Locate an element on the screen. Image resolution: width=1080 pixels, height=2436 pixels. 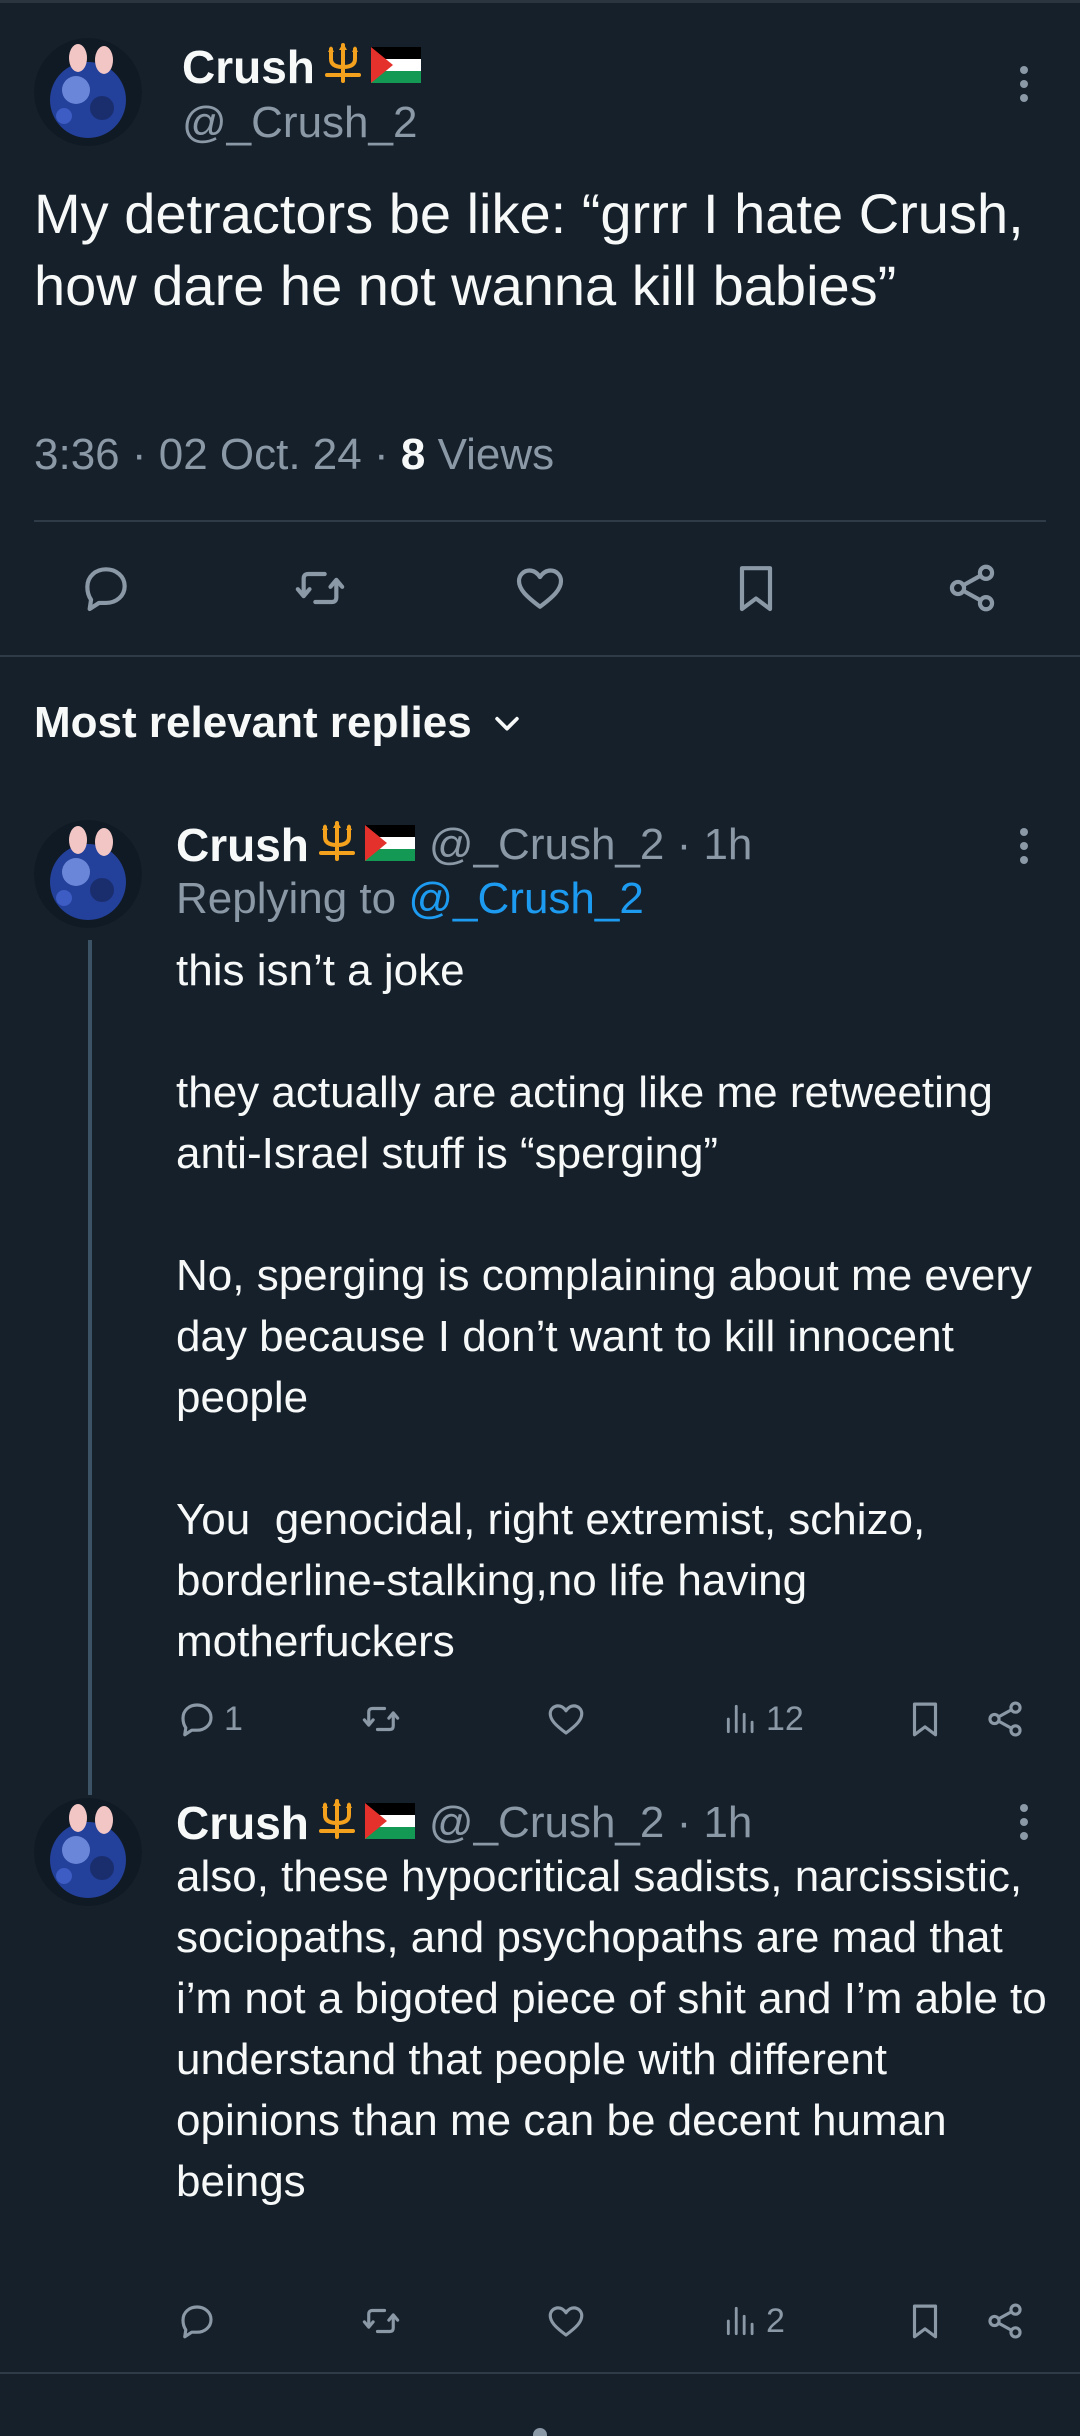
meta-divider is located at coordinates (540, 521).